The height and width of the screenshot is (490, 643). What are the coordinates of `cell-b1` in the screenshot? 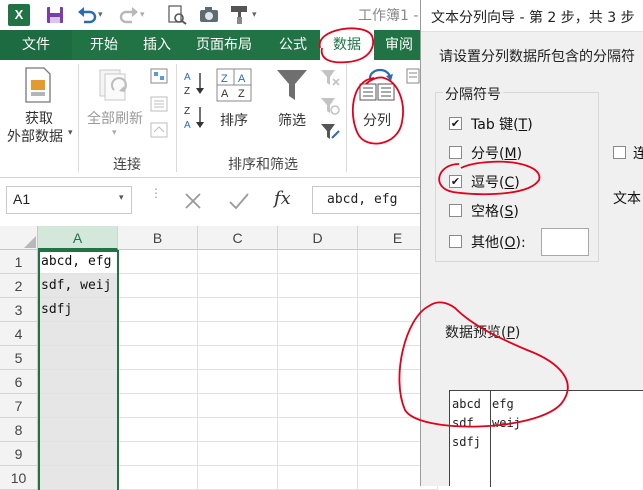 It's located at (158, 262).